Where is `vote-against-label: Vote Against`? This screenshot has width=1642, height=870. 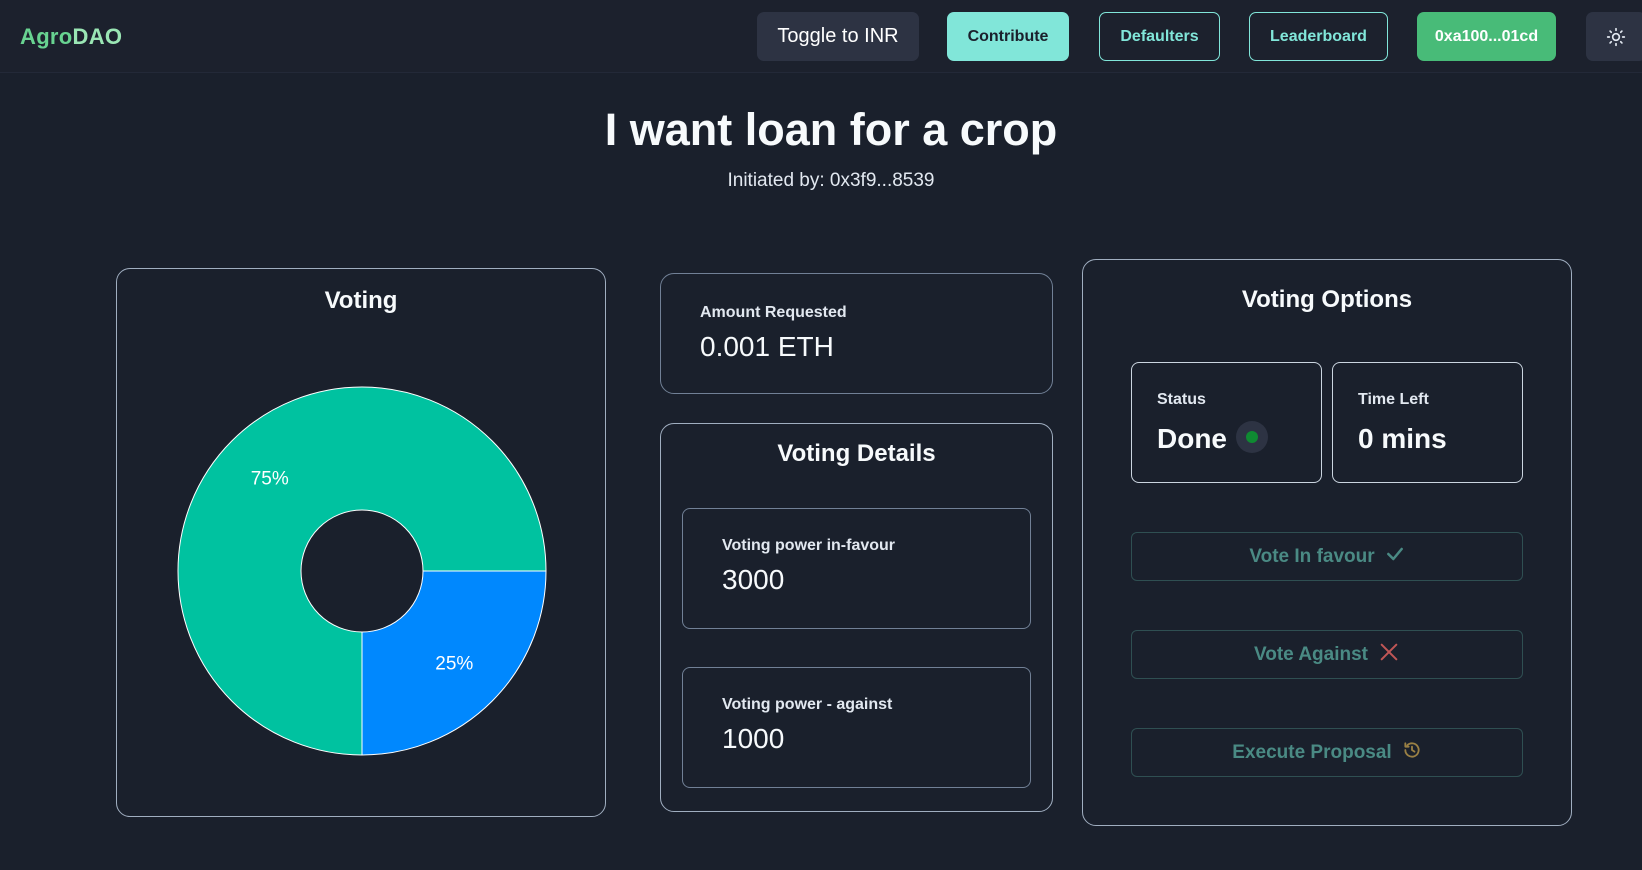
vote-against-label: Vote Against is located at coordinates (1310, 654).